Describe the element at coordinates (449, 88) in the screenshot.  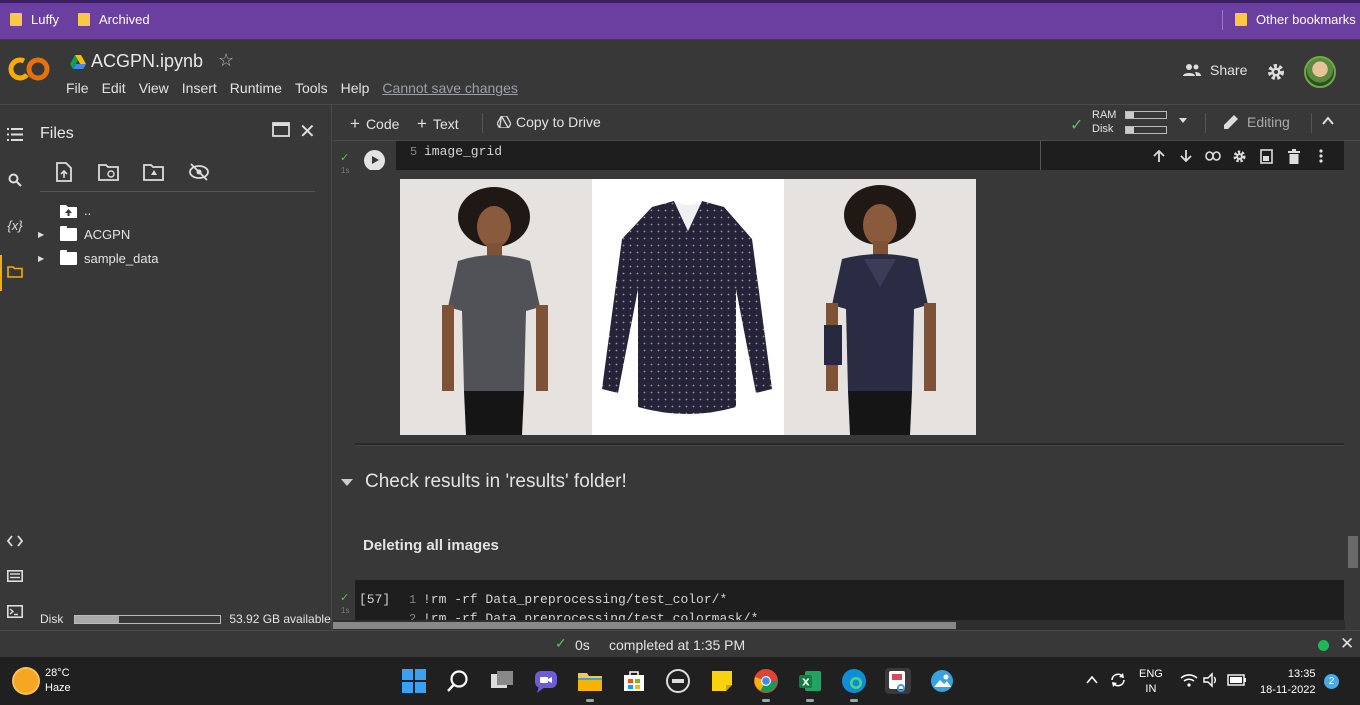
I see `cannot-save-link: Cannot save changes` at that location.